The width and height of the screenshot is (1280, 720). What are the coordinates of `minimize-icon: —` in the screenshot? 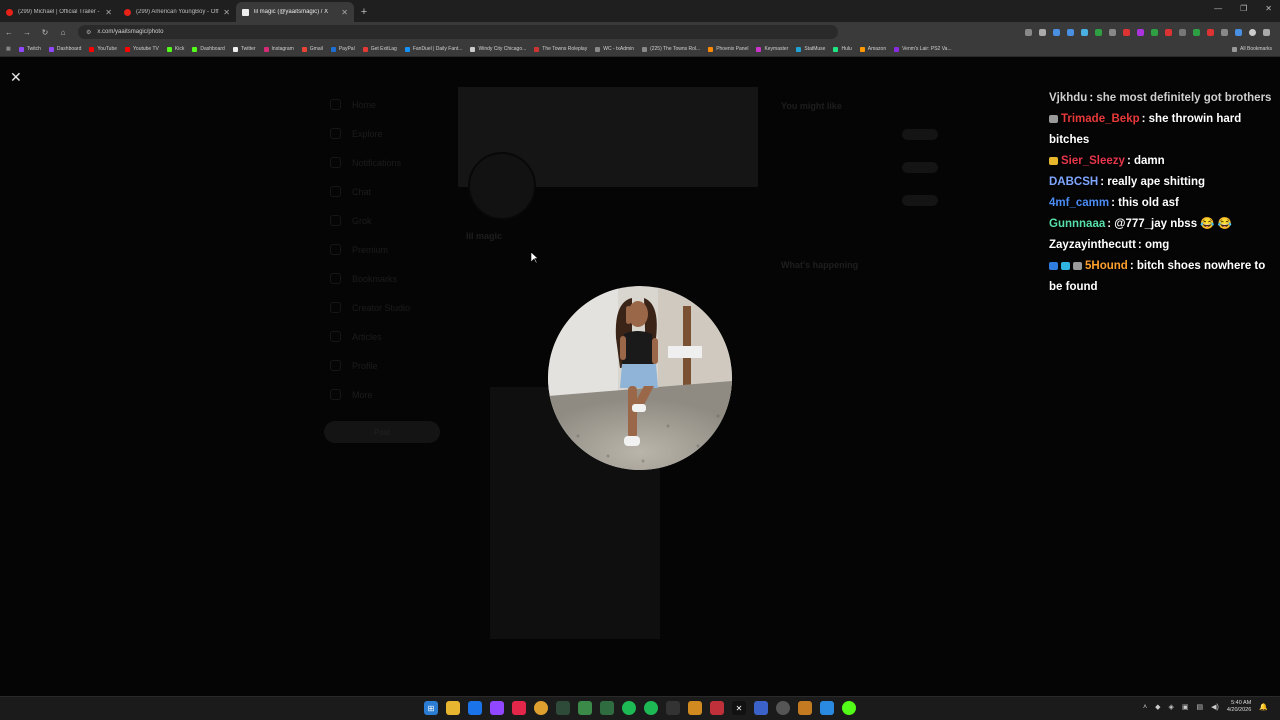 It's located at (1218, 8).